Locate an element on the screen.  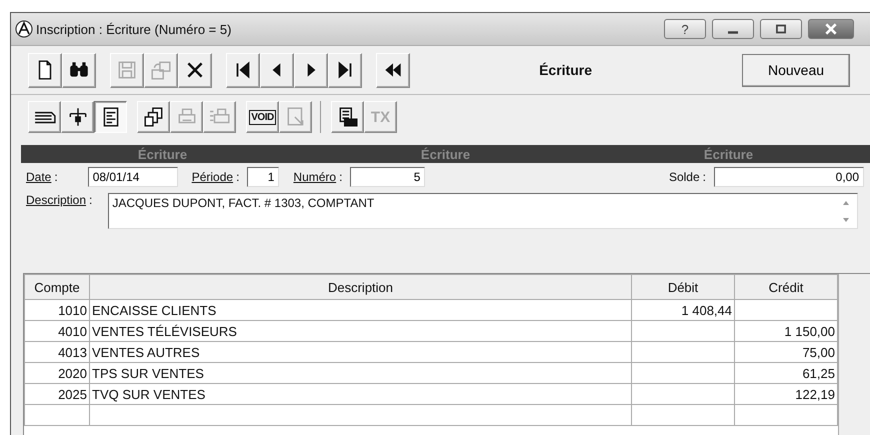
toolbar-button: VOID is located at coordinates (262, 117).